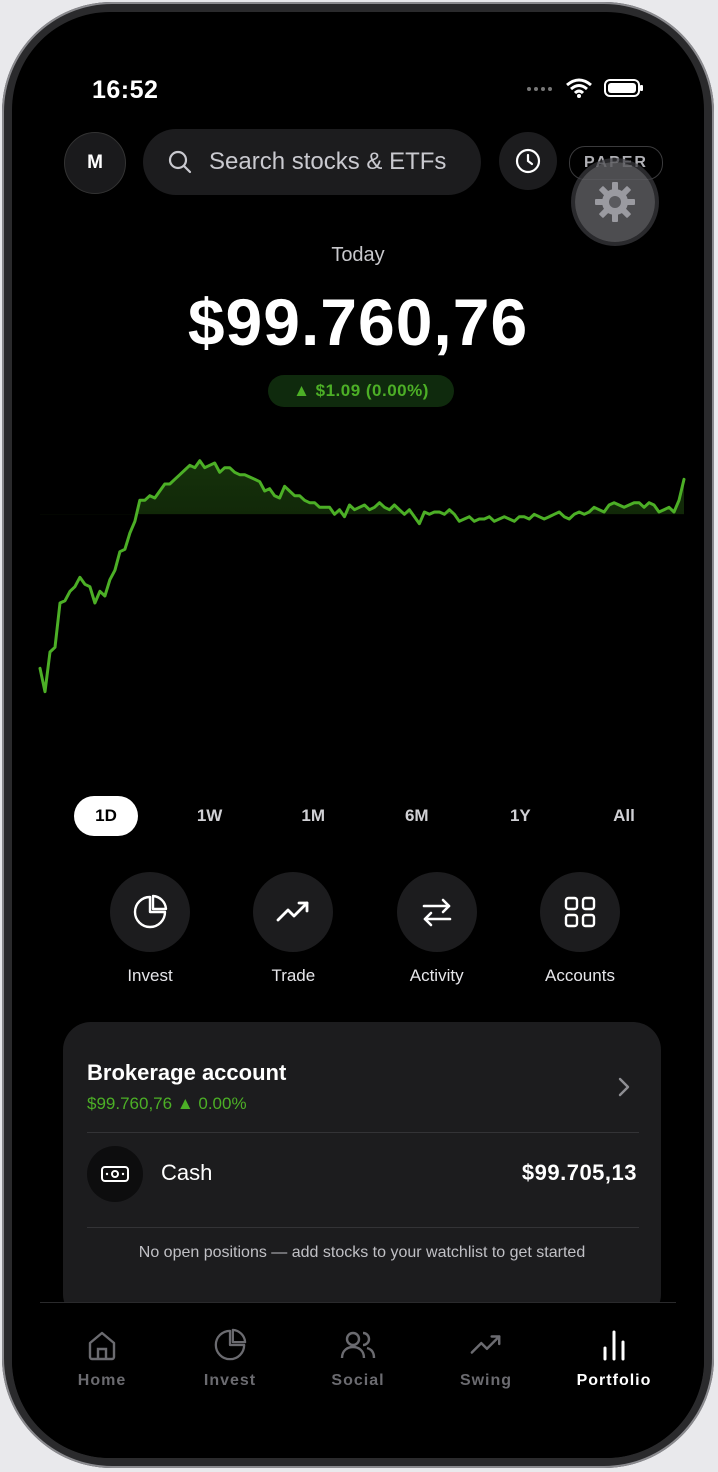 This screenshot has height=1472, width=718. Describe the element at coordinates (614, 1380) in the screenshot. I see `tab-label: Portfolio` at that location.